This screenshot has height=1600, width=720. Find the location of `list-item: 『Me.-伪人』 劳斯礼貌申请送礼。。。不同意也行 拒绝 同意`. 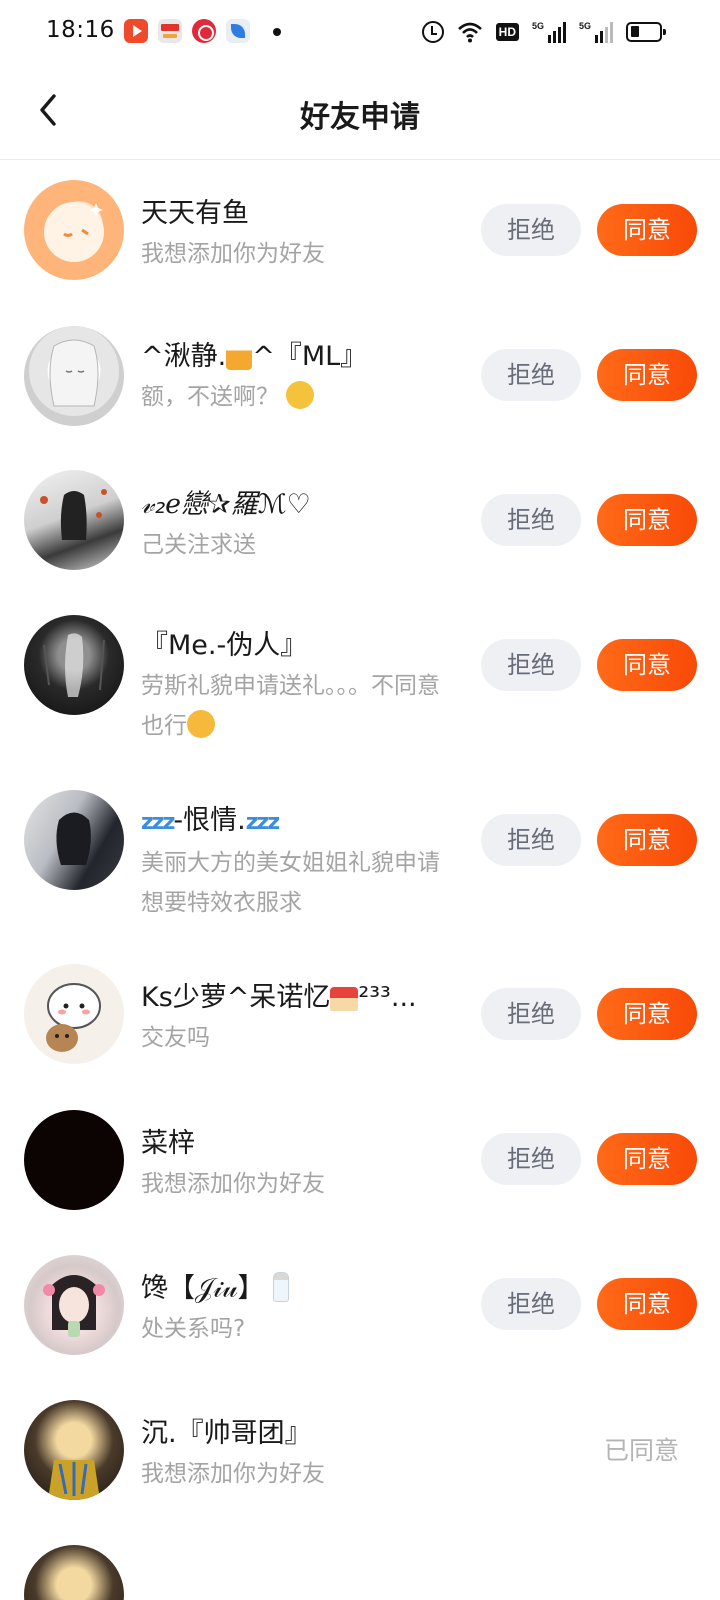

list-item: 『Me.-伪人』 劳斯礼貌申请送礼。。。不同意也行 拒绝 同意 is located at coordinates (360, 683).